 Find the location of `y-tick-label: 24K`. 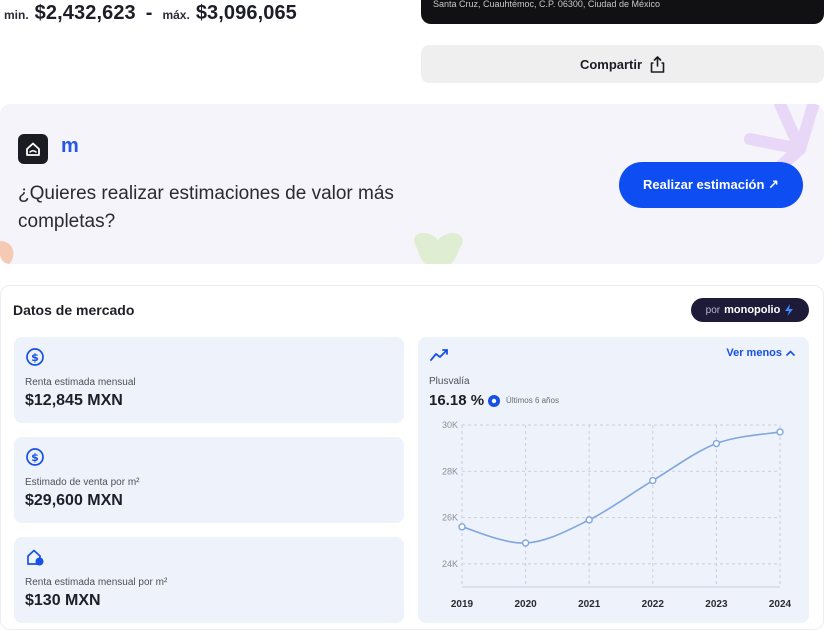

y-tick-label: 24K is located at coordinates (450, 564).